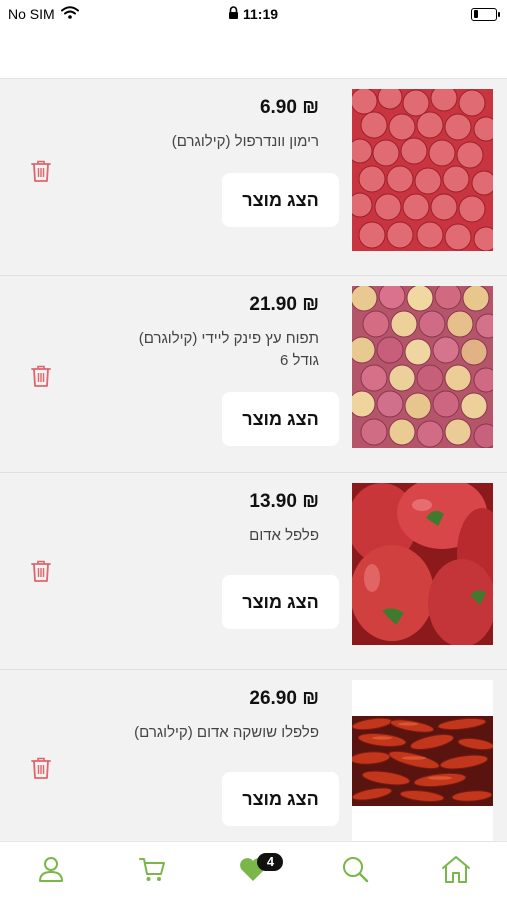  I want to click on favorites-count-badge: 4, so click(270, 861).